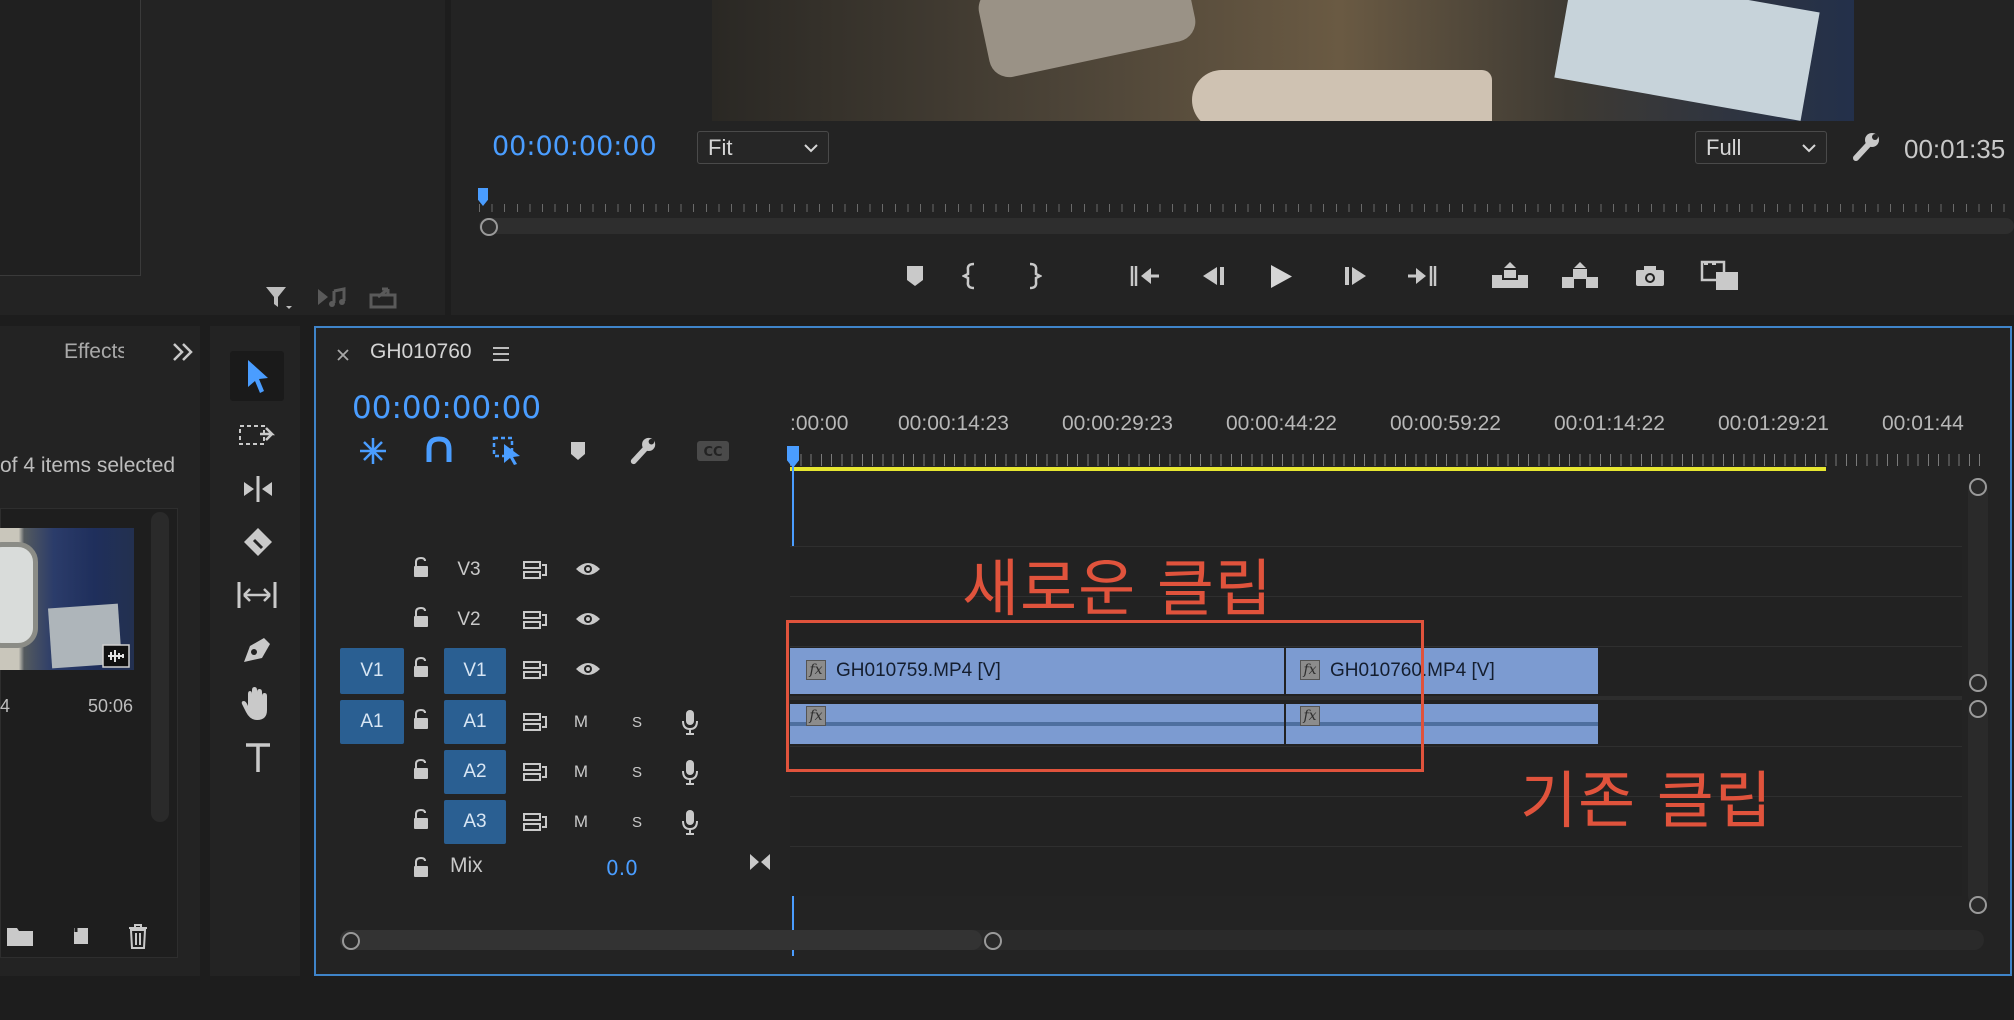  What do you see at coordinates (1720, 276) in the screenshot?
I see `compare-view-icon` at bounding box center [1720, 276].